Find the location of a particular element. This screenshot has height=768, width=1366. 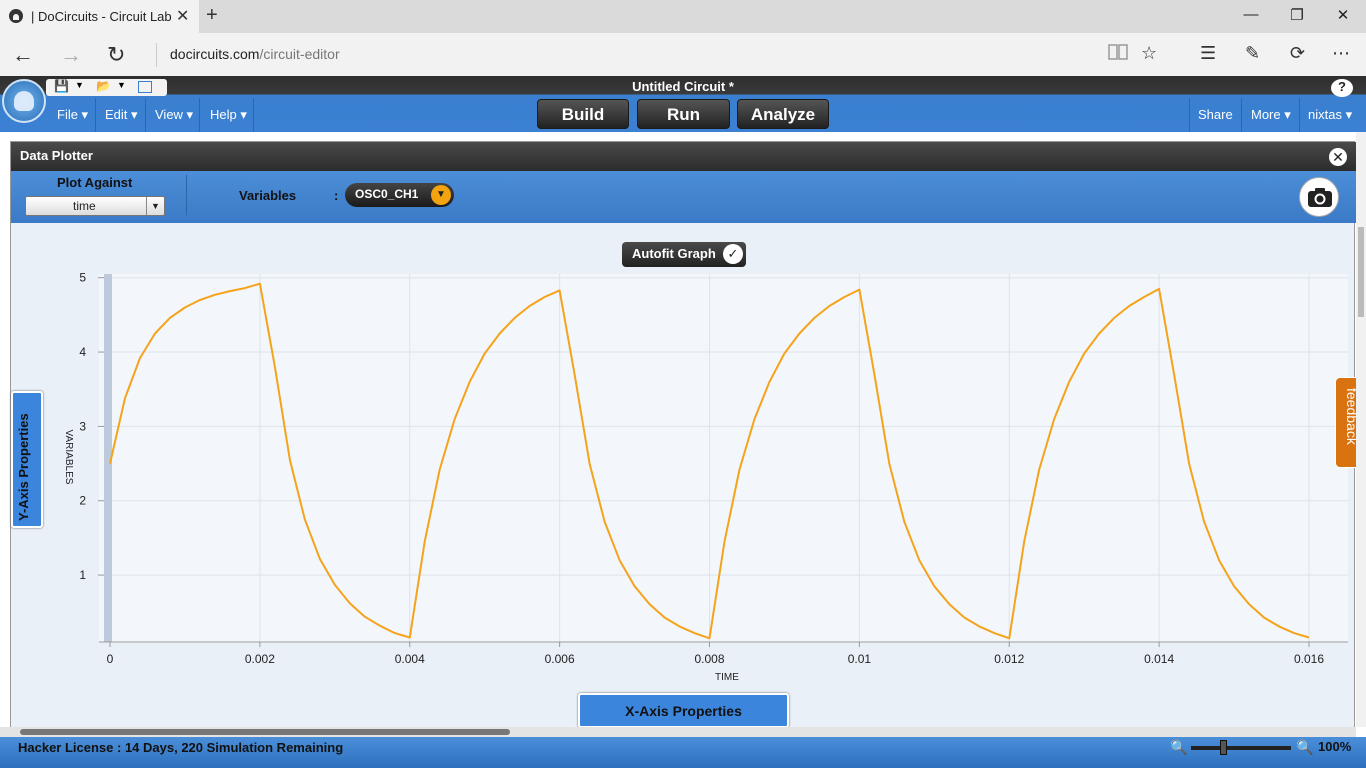

y-tick-label: 1 is located at coordinates (82, 575).